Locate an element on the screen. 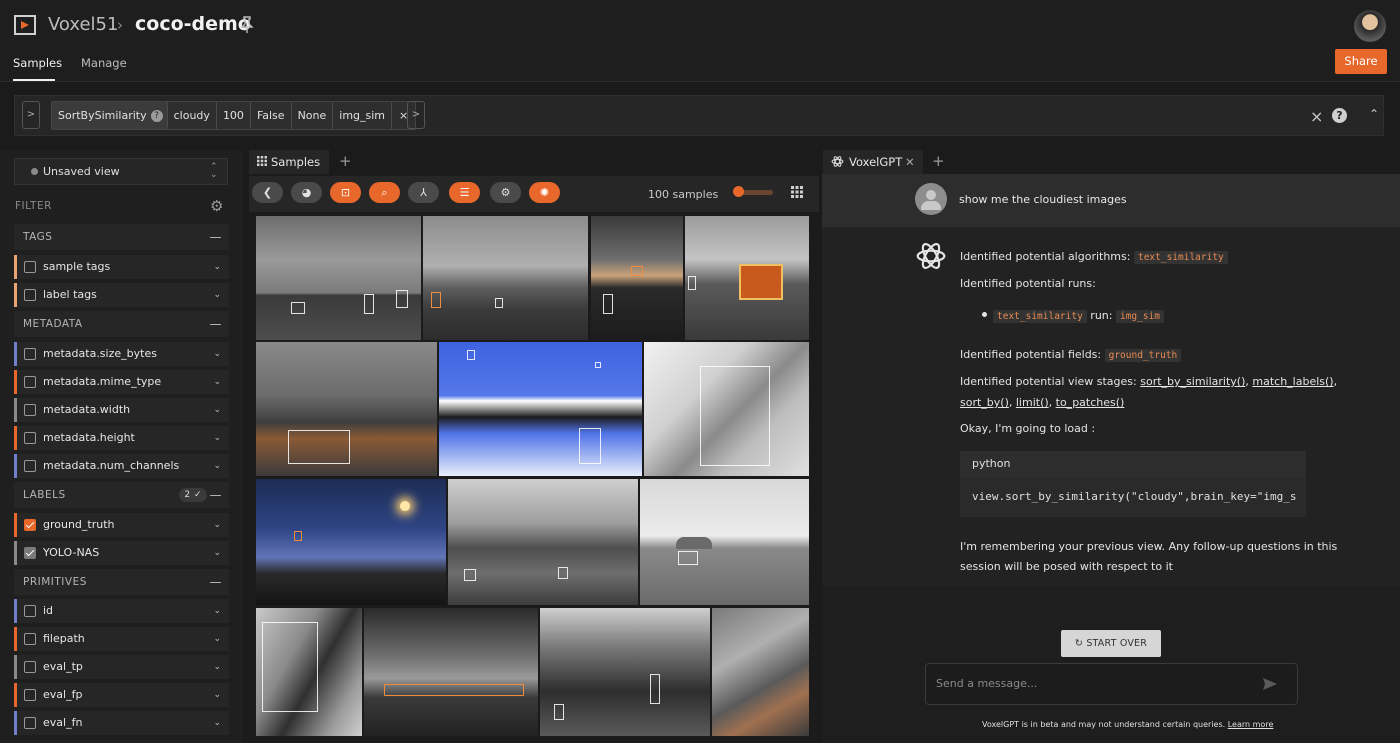 This screenshot has width=1400, height=743. up-down-caret-icon: ⌃ ⌄ is located at coordinates (214, 171).